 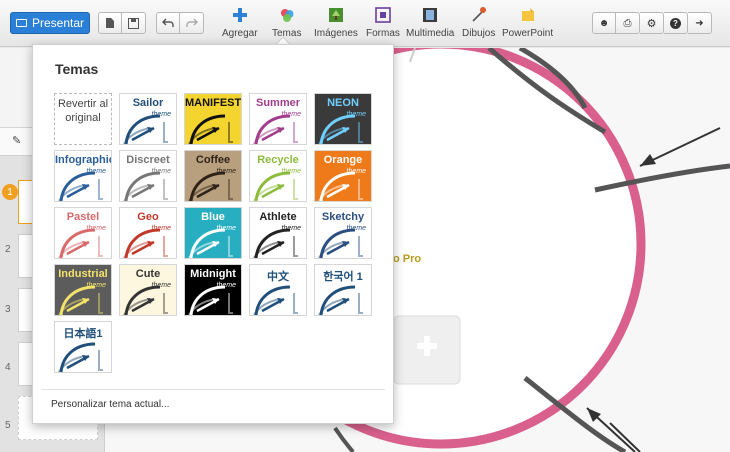 What do you see at coordinates (479, 33) in the screenshot?
I see `tool-label: Dibujos` at bounding box center [479, 33].